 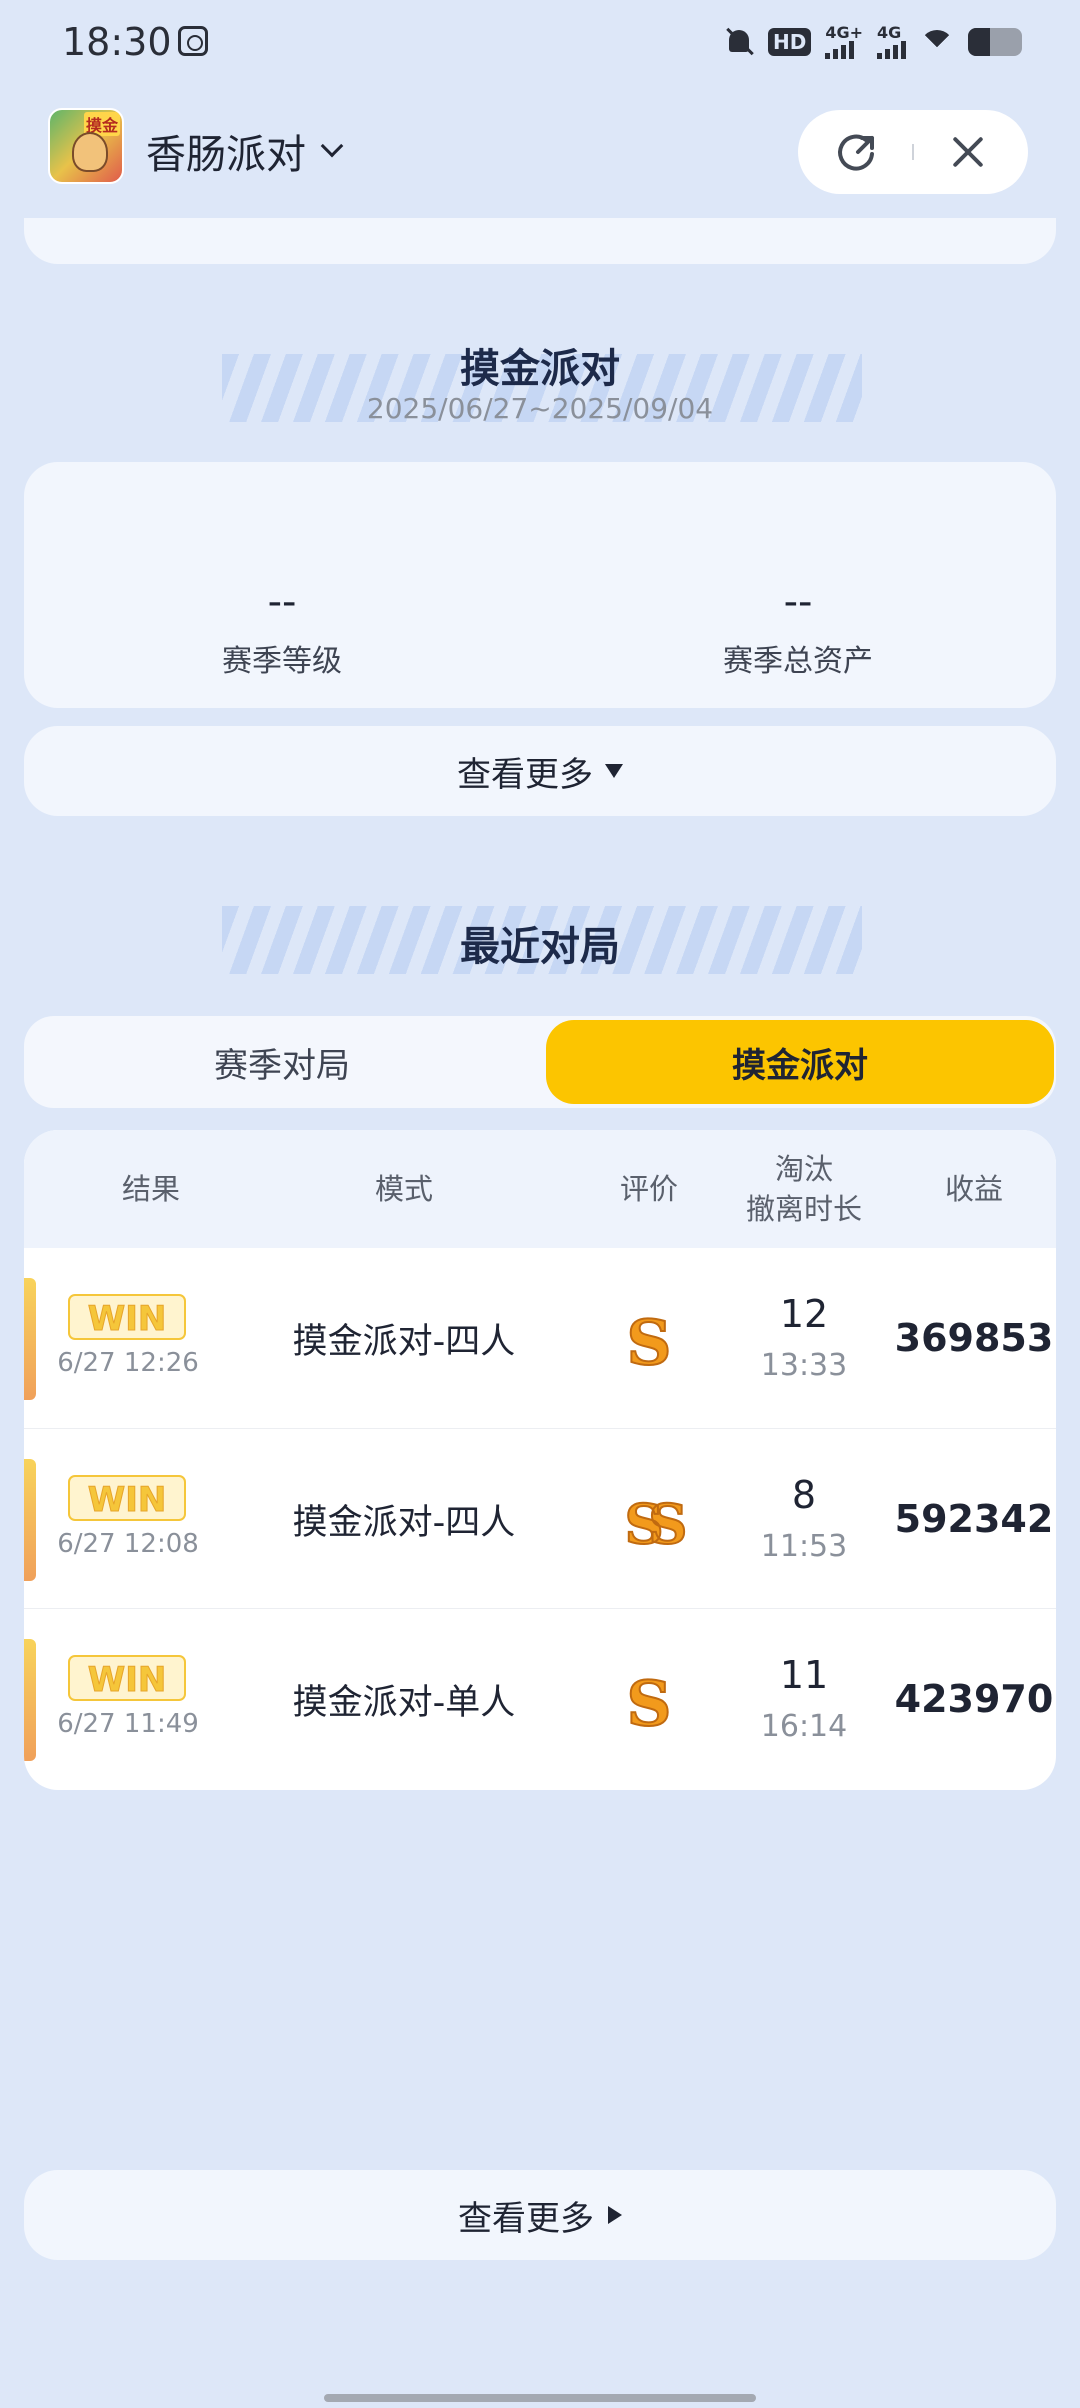 I want to click on close-icon, so click(x=968, y=152).